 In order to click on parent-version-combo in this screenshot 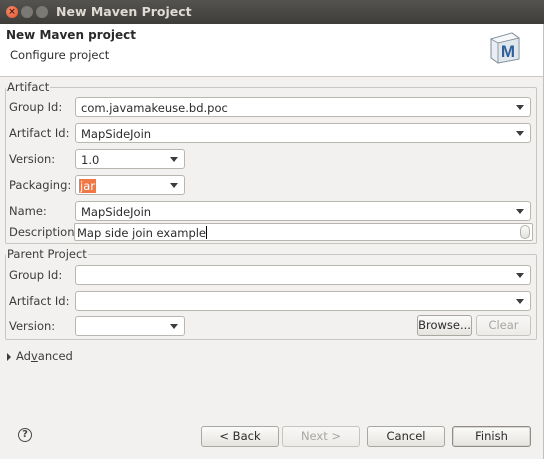, I will do `click(130, 326)`.